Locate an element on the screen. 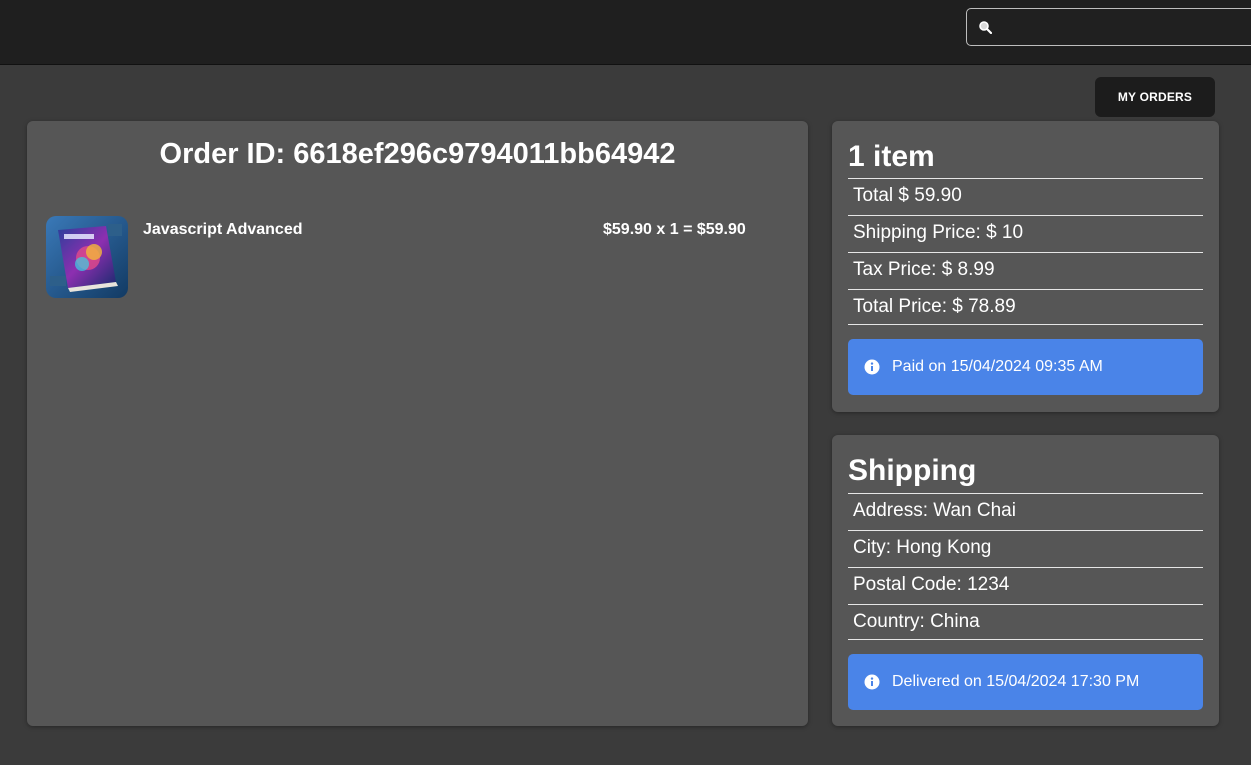  shipping-row-address: Address: Wan Chai is located at coordinates (1025, 511).